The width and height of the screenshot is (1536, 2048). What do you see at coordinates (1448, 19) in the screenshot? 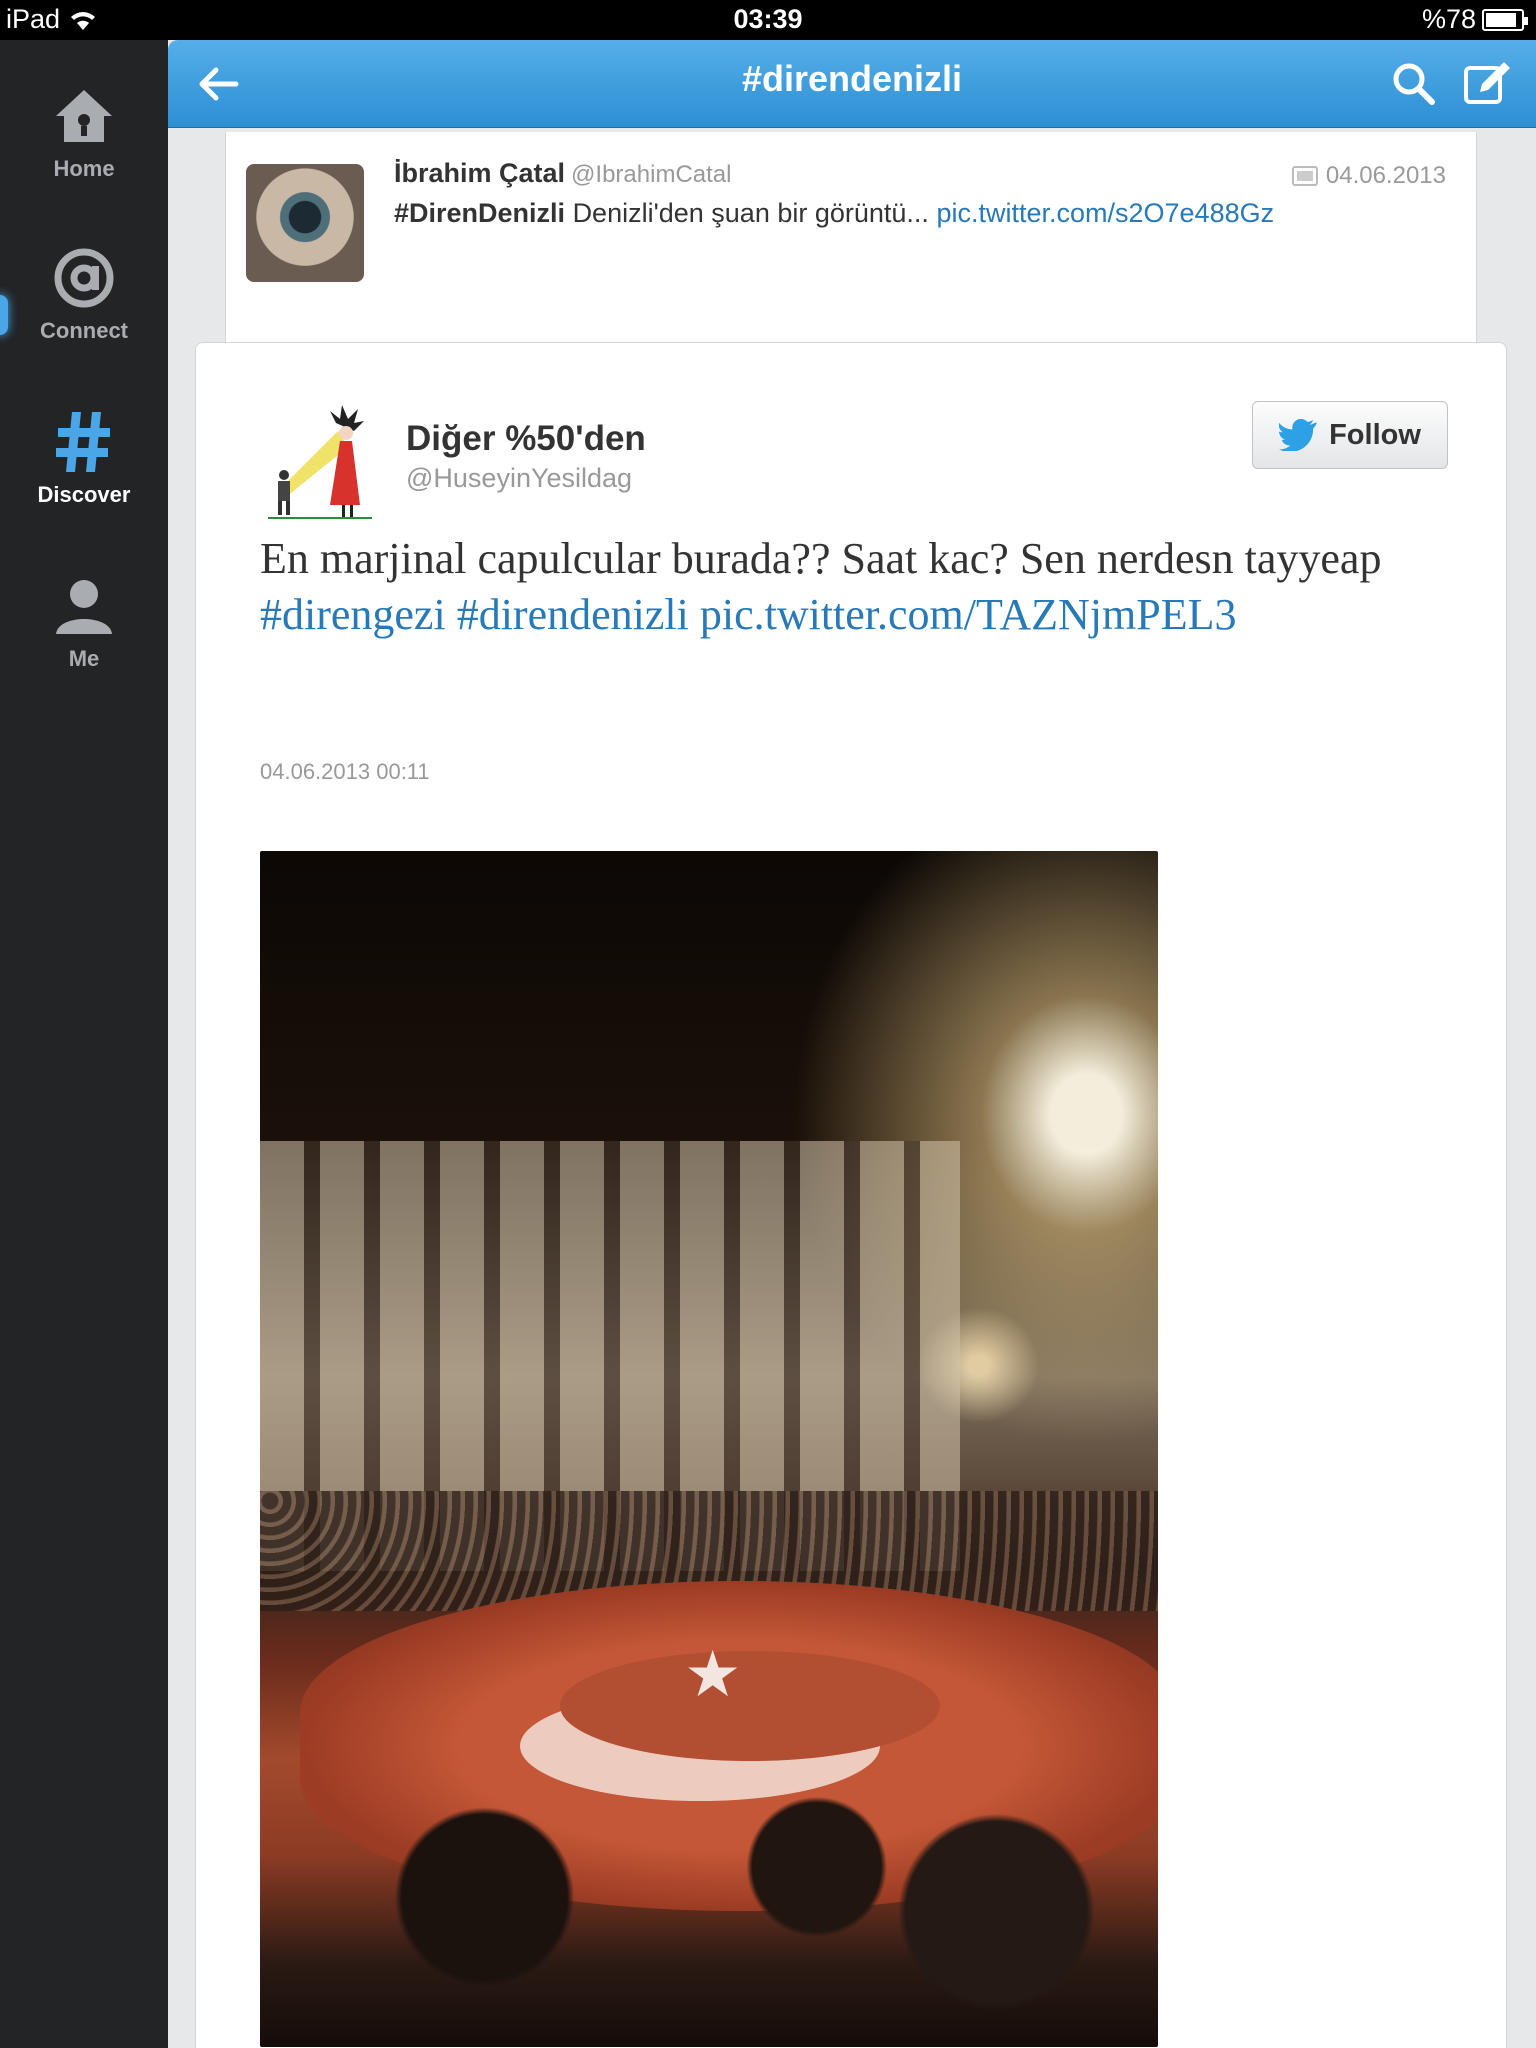
I see `battery-percent: %78` at bounding box center [1448, 19].